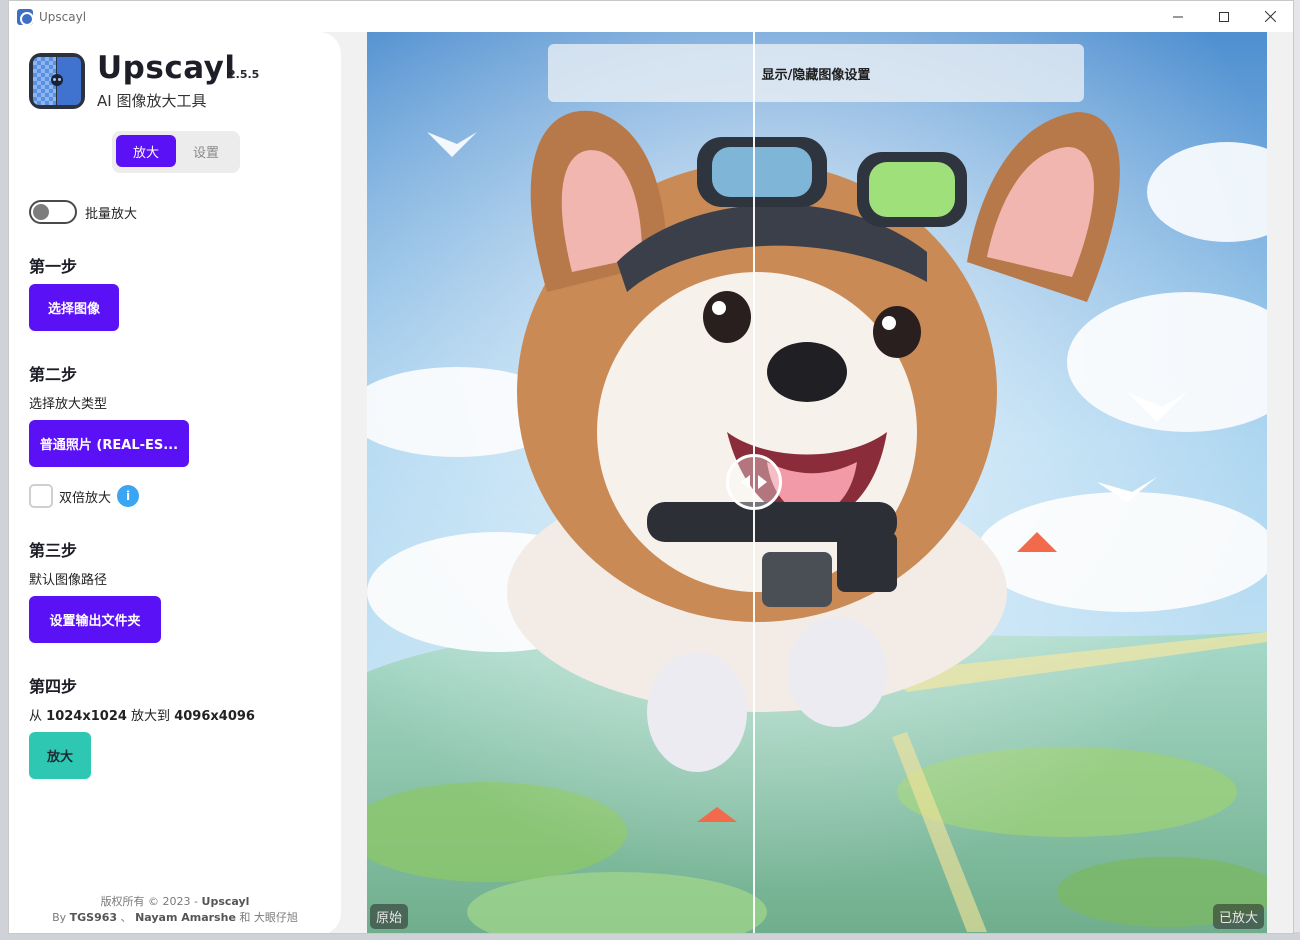 The width and height of the screenshot is (1300, 940). I want to click on footer-authors: By TGS963 、 Nayam Amarshe 和 大眼仔旭, so click(175, 917).